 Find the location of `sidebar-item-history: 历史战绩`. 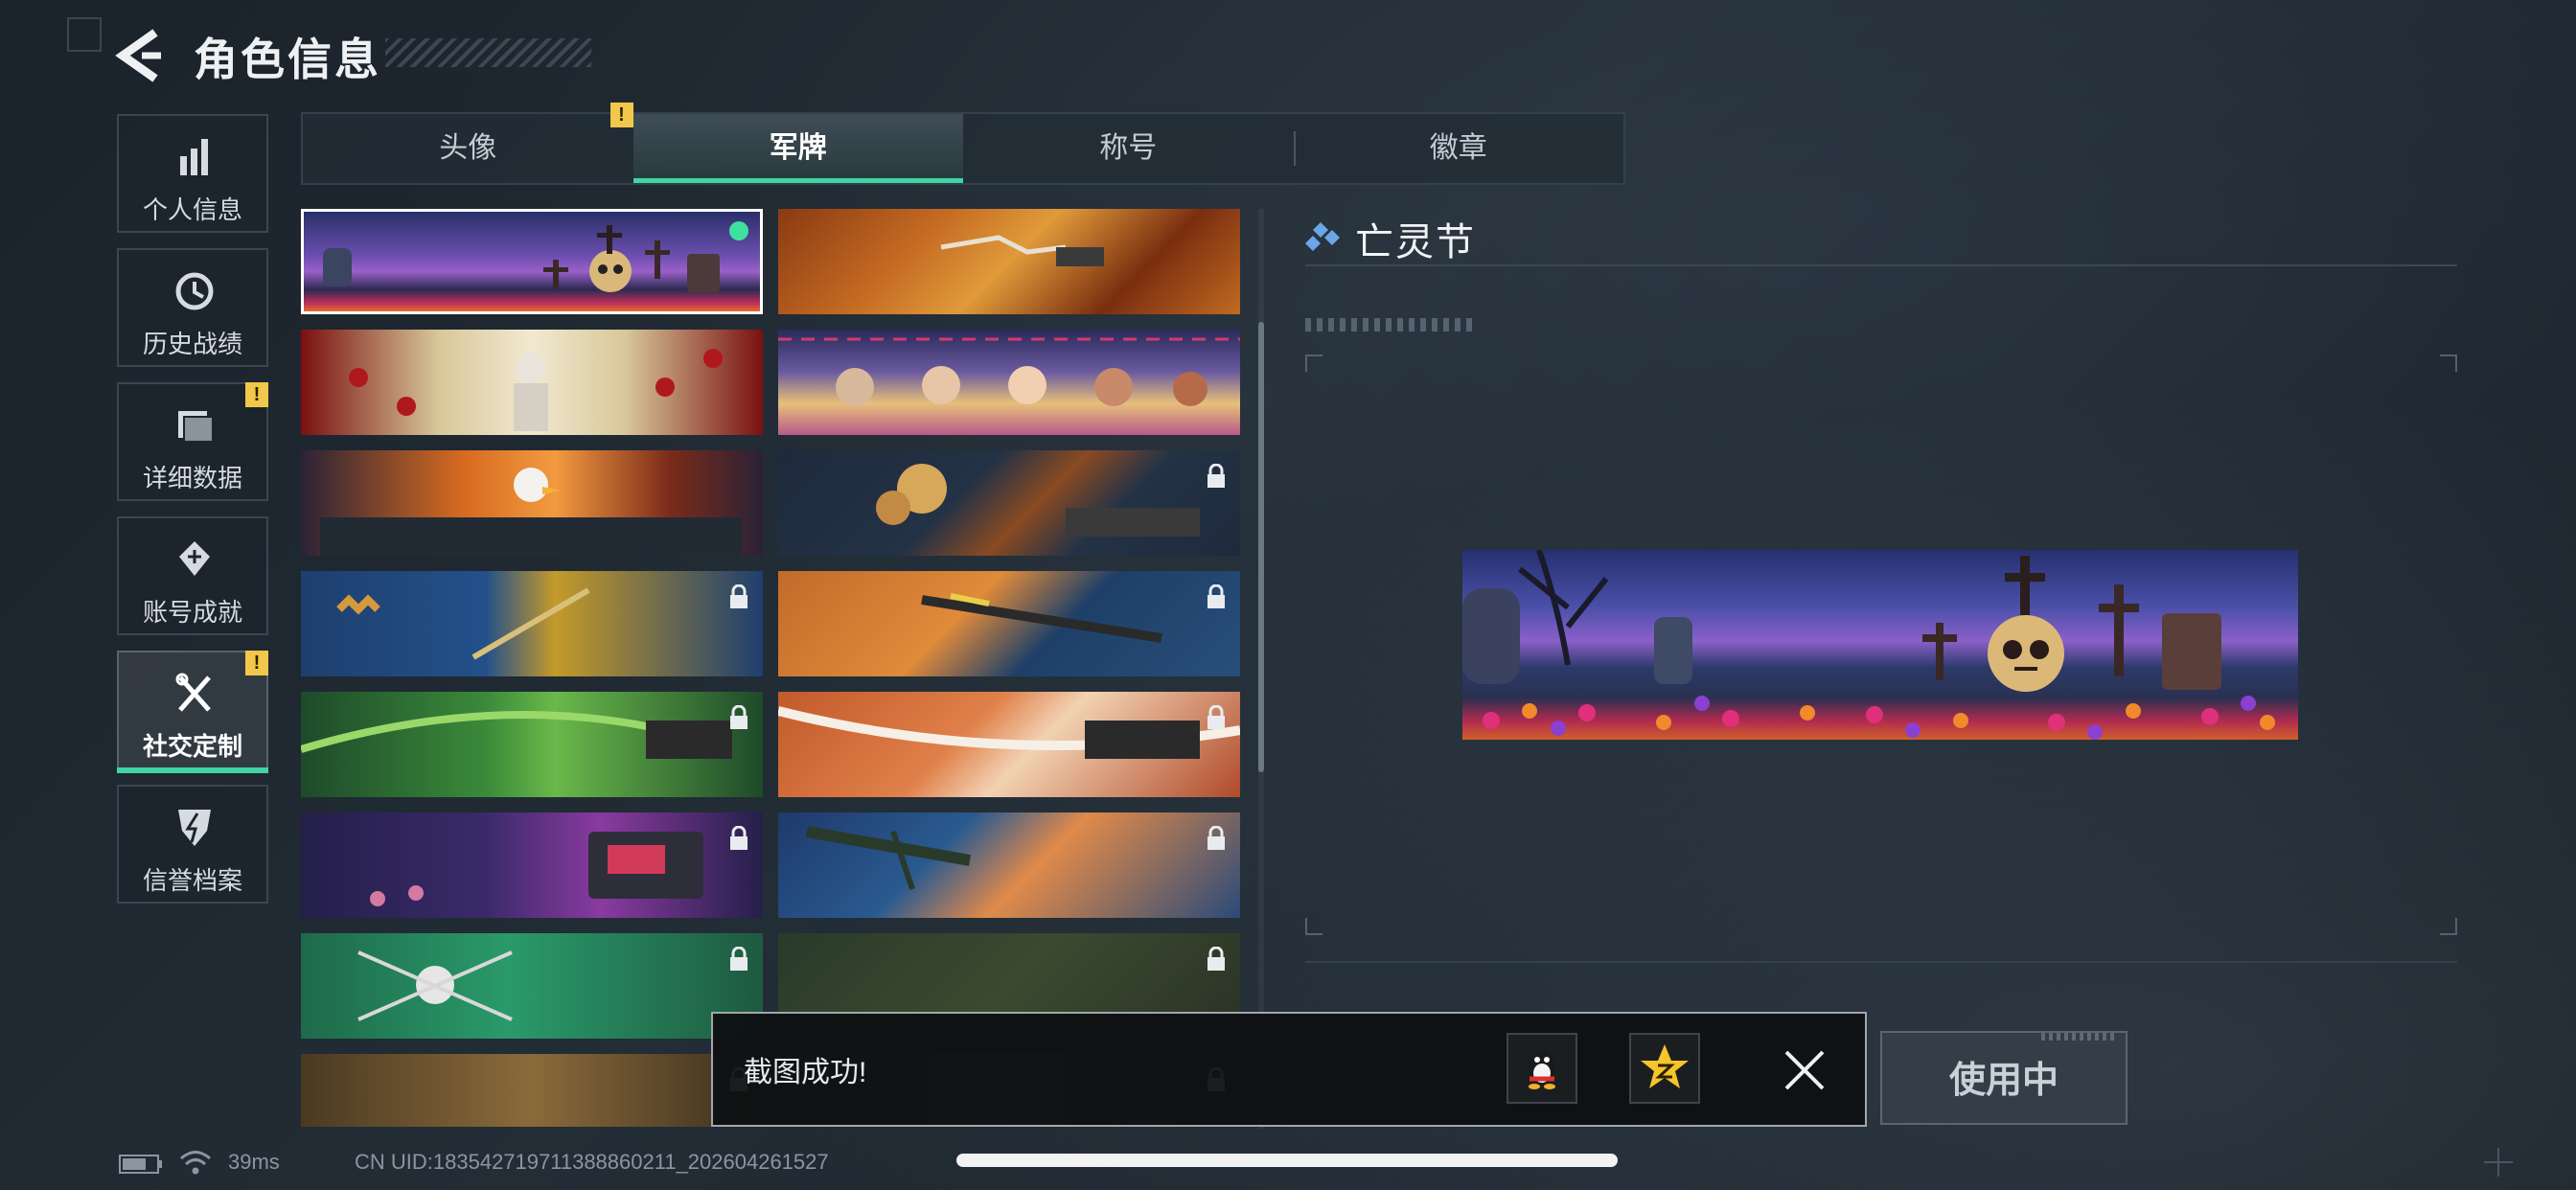

sidebar-item-history: 历史战绩 is located at coordinates (193, 308).